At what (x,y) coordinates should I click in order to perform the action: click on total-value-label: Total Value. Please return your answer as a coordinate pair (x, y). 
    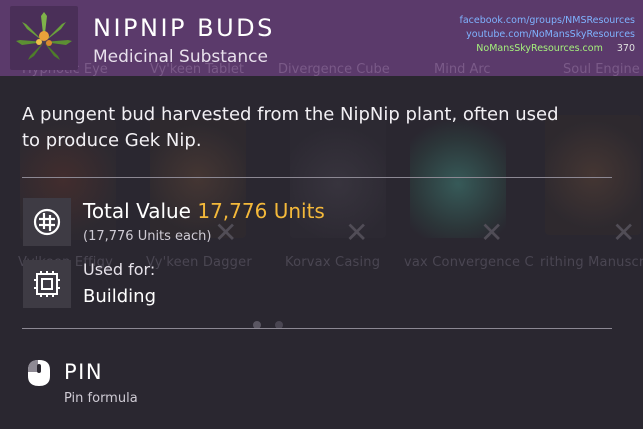
    Looking at the image, I should click on (137, 211).